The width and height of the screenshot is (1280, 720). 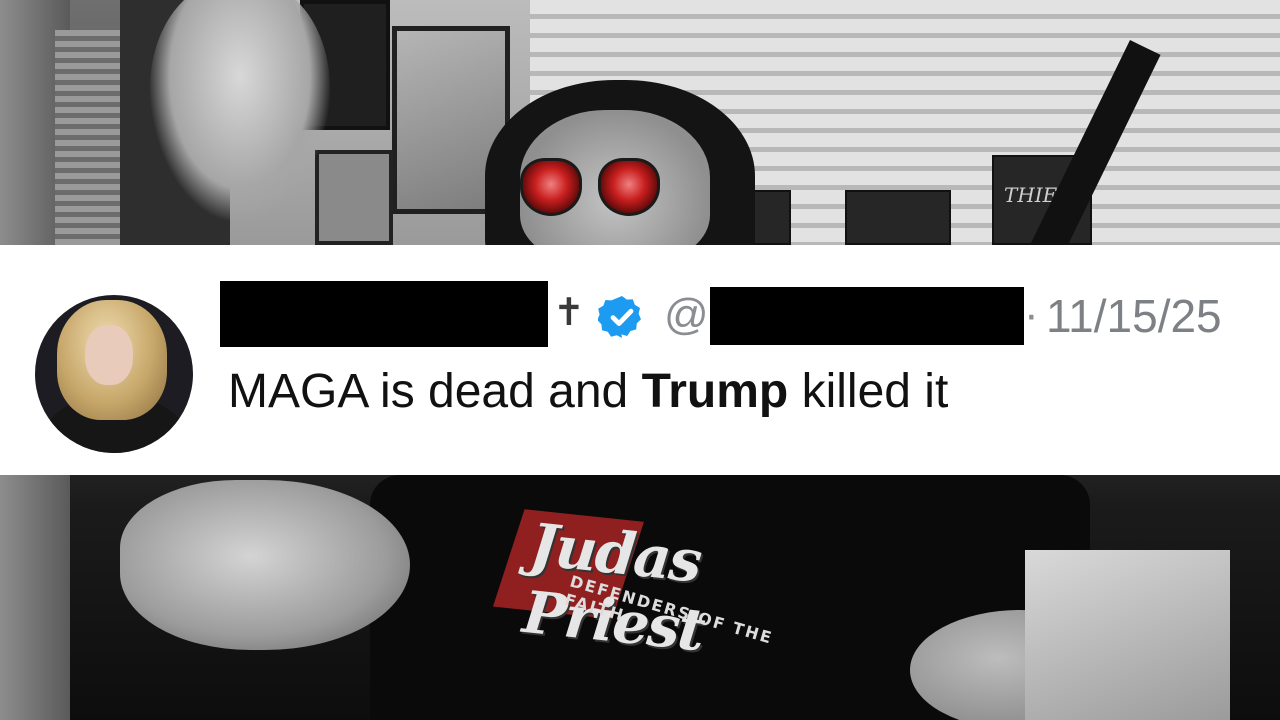 I want to click on avatar, so click(x=114, y=374).